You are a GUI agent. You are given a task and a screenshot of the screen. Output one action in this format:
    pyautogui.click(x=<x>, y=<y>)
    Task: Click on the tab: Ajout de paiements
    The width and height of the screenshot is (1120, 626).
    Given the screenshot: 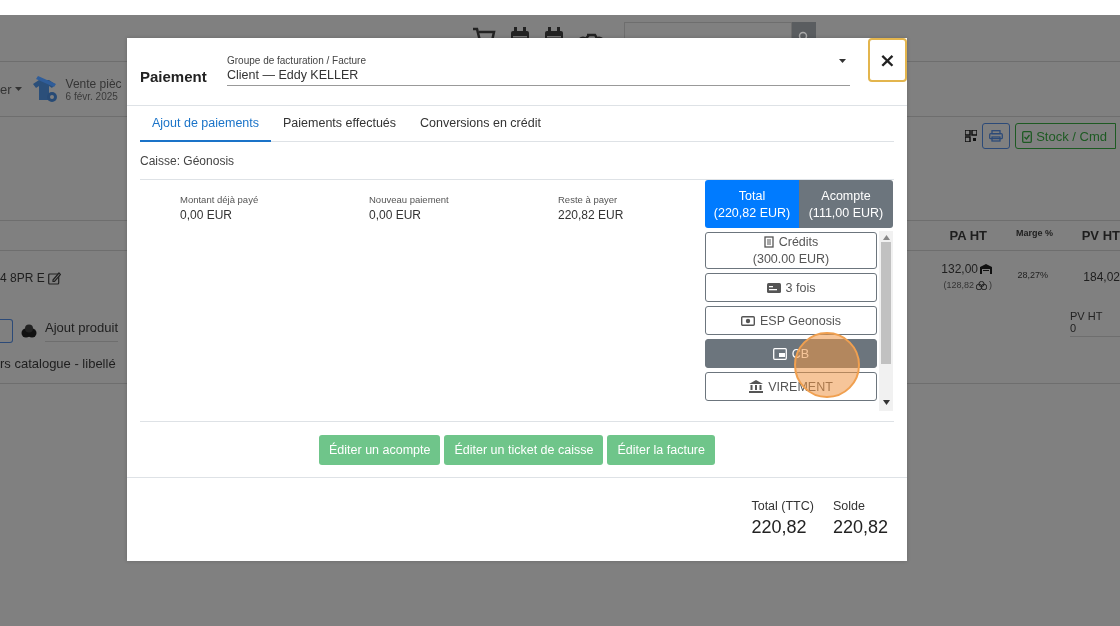 What is the action you would take?
    pyautogui.click(x=205, y=124)
    